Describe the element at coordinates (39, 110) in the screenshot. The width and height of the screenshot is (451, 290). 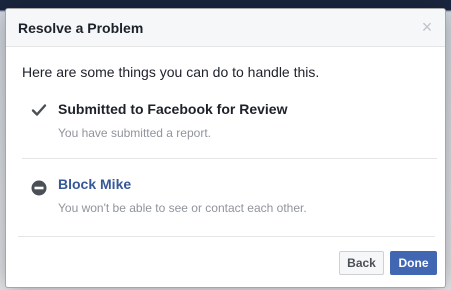
I see `checkmark-icon` at that location.